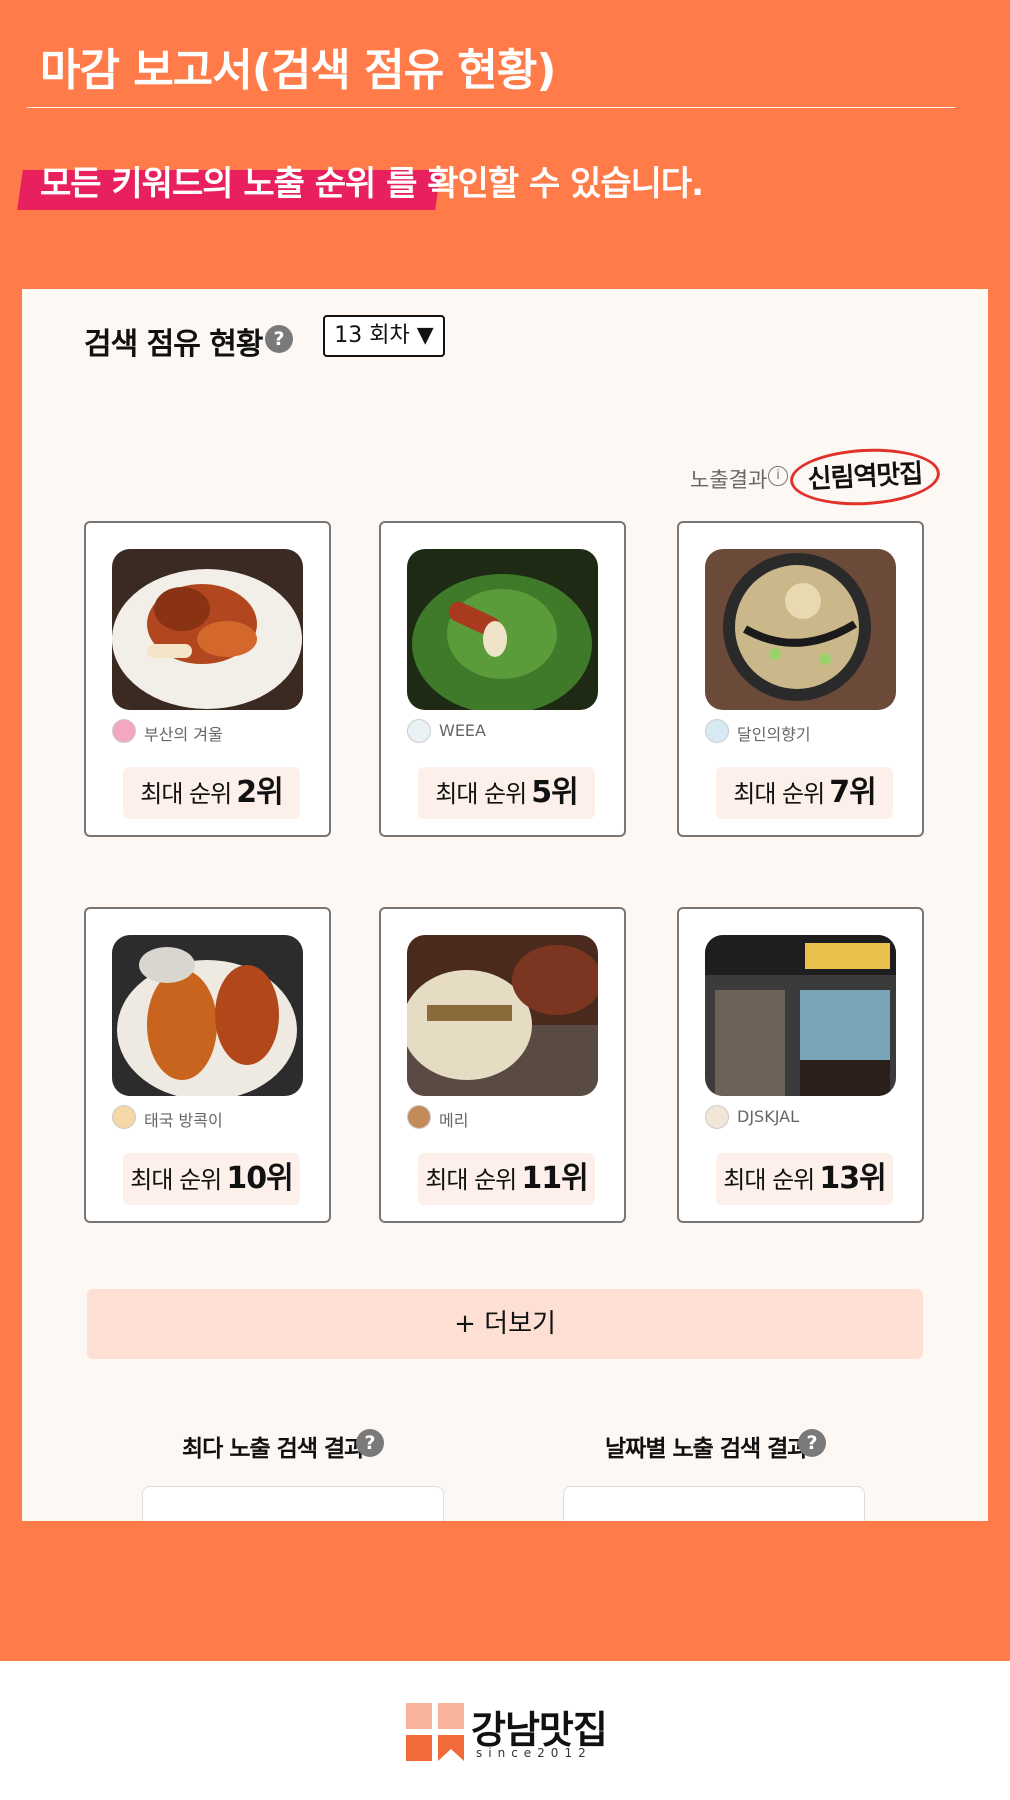 The image size is (1010, 1800). What do you see at coordinates (554, 1178) in the screenshot?
I see `rank-value: 11위` at bounding box center [554, 1178].